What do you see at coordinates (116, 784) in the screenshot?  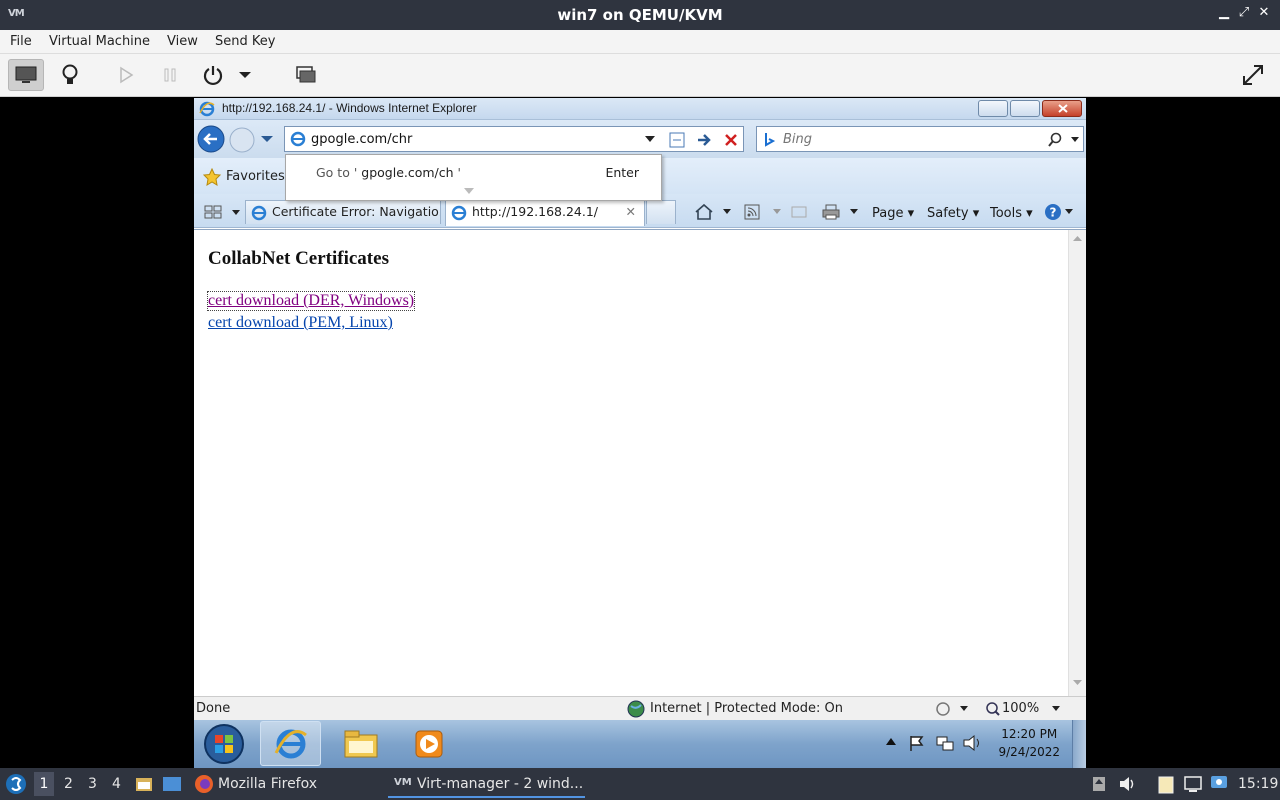 I see `workspace-4: 4` at bounding box center [116, 784].